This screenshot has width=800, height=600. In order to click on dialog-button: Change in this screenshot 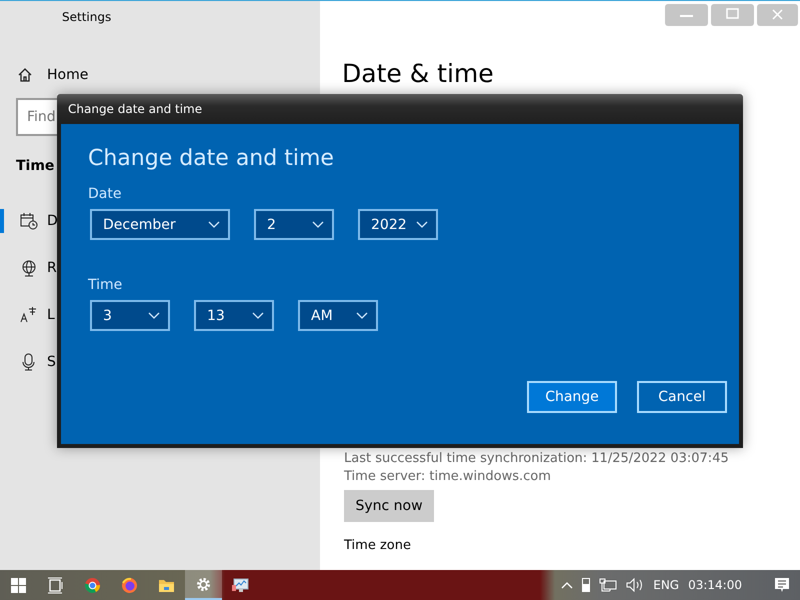, I will do `click(572, 397)`.